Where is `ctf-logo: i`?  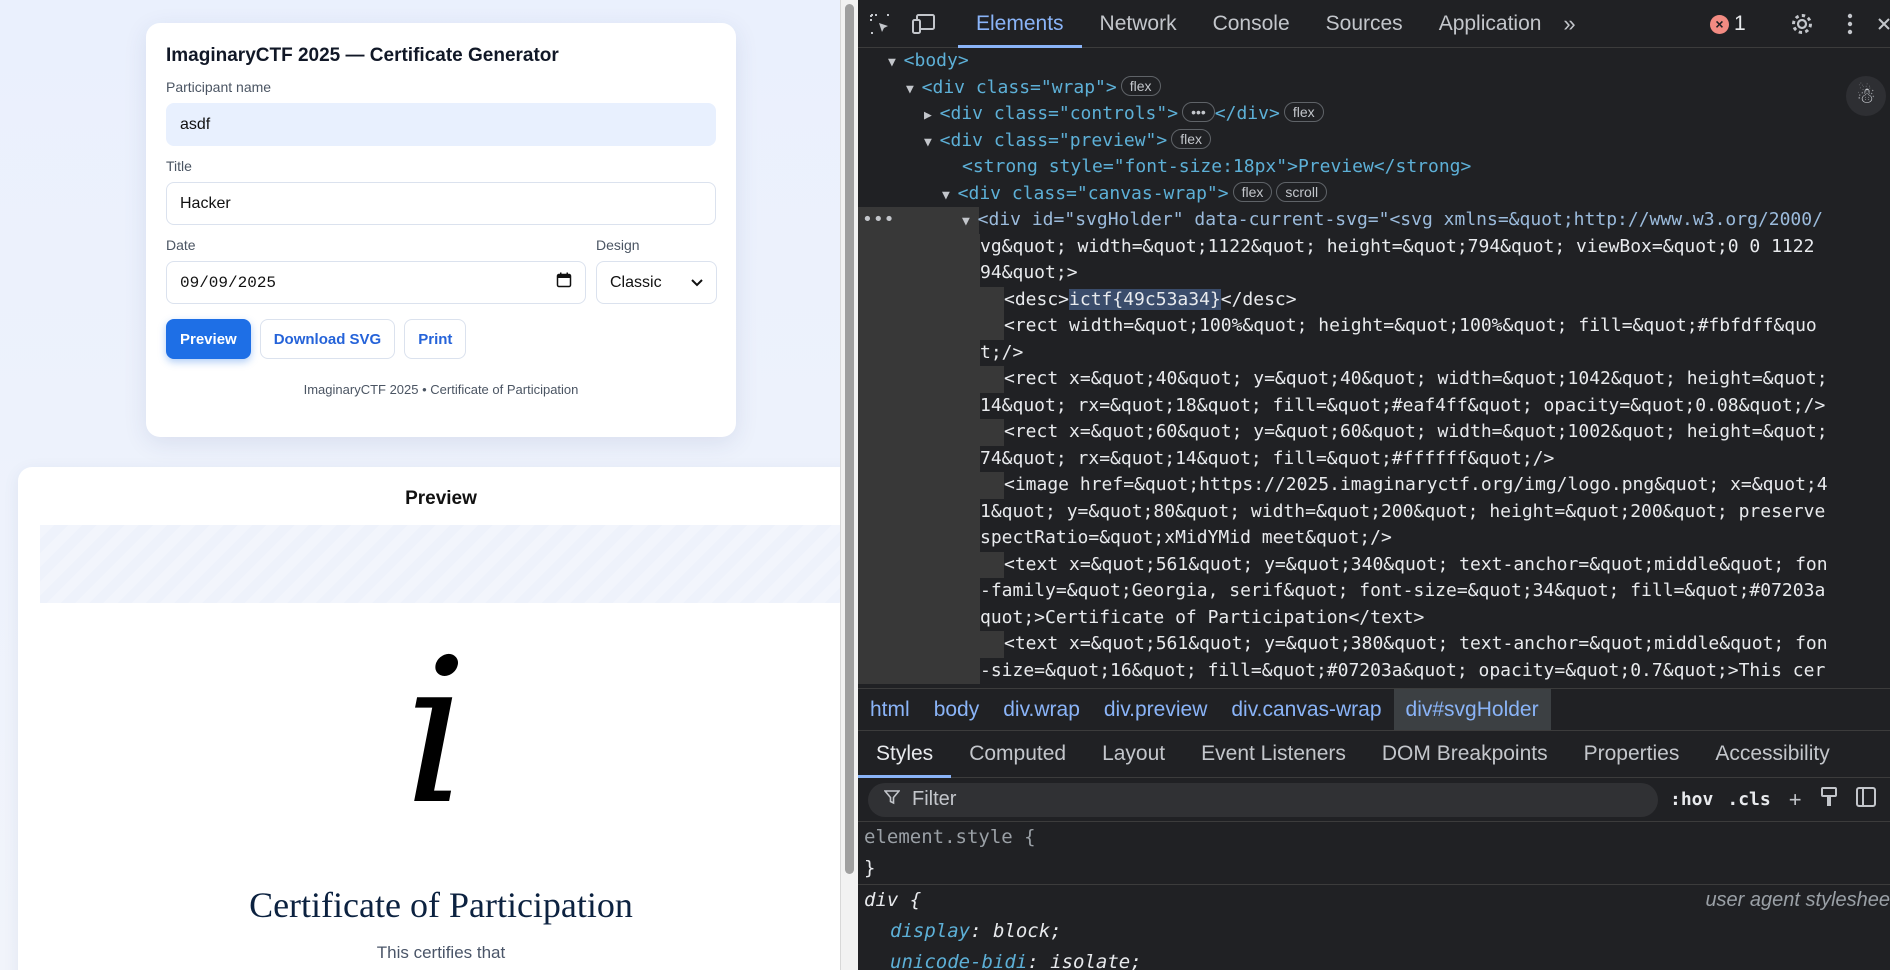
ctf-logo: i is located at coordinates (436, 732).